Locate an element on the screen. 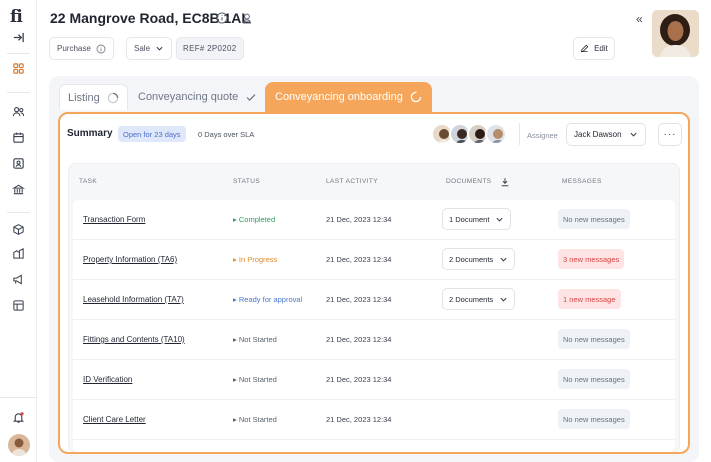  tab-conveyancing-quote: Conveyancing quote is located at coordinates (197, 97).